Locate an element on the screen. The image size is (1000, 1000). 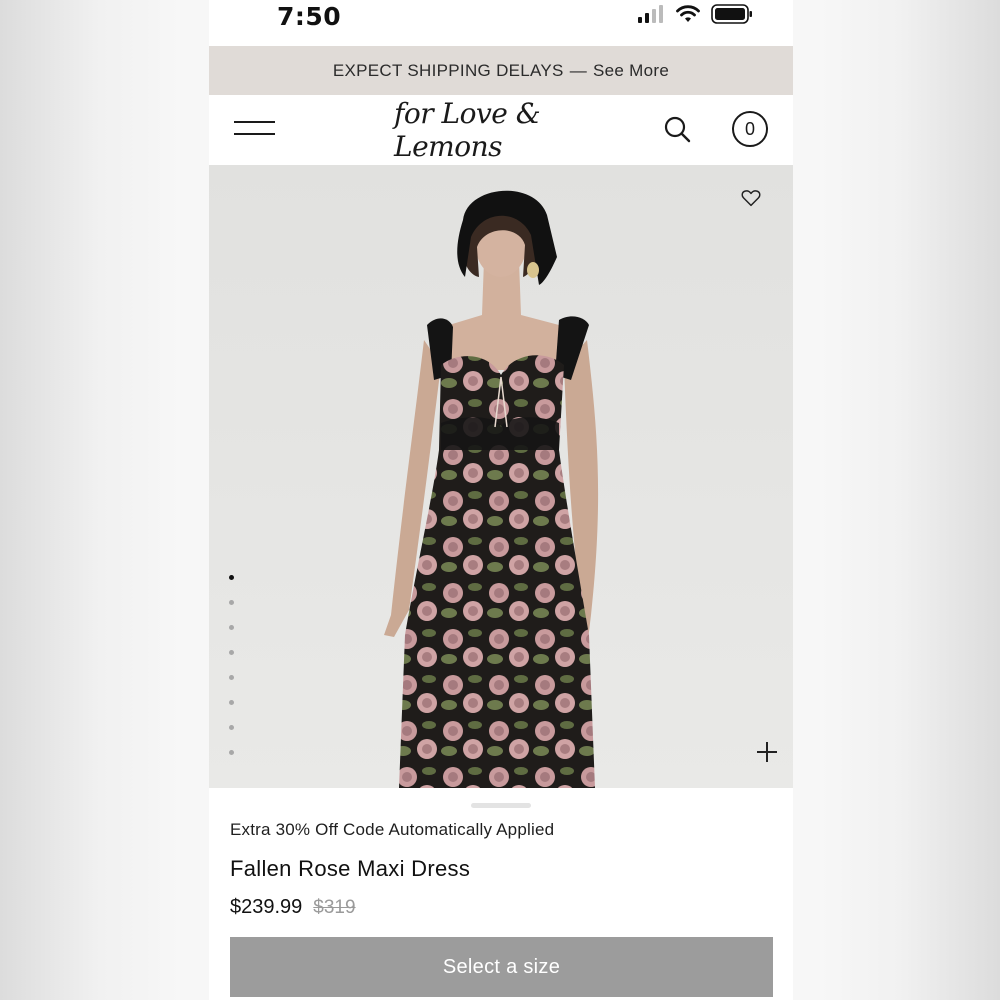
brand-logo: for Love & Lemons is located at coordinates (501, 130).